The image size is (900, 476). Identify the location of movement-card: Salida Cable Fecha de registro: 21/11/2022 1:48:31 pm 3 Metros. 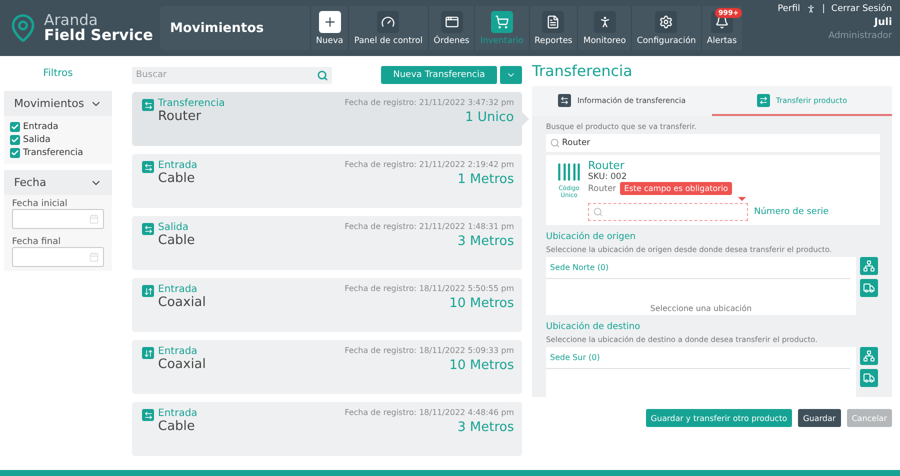
(327, 243).